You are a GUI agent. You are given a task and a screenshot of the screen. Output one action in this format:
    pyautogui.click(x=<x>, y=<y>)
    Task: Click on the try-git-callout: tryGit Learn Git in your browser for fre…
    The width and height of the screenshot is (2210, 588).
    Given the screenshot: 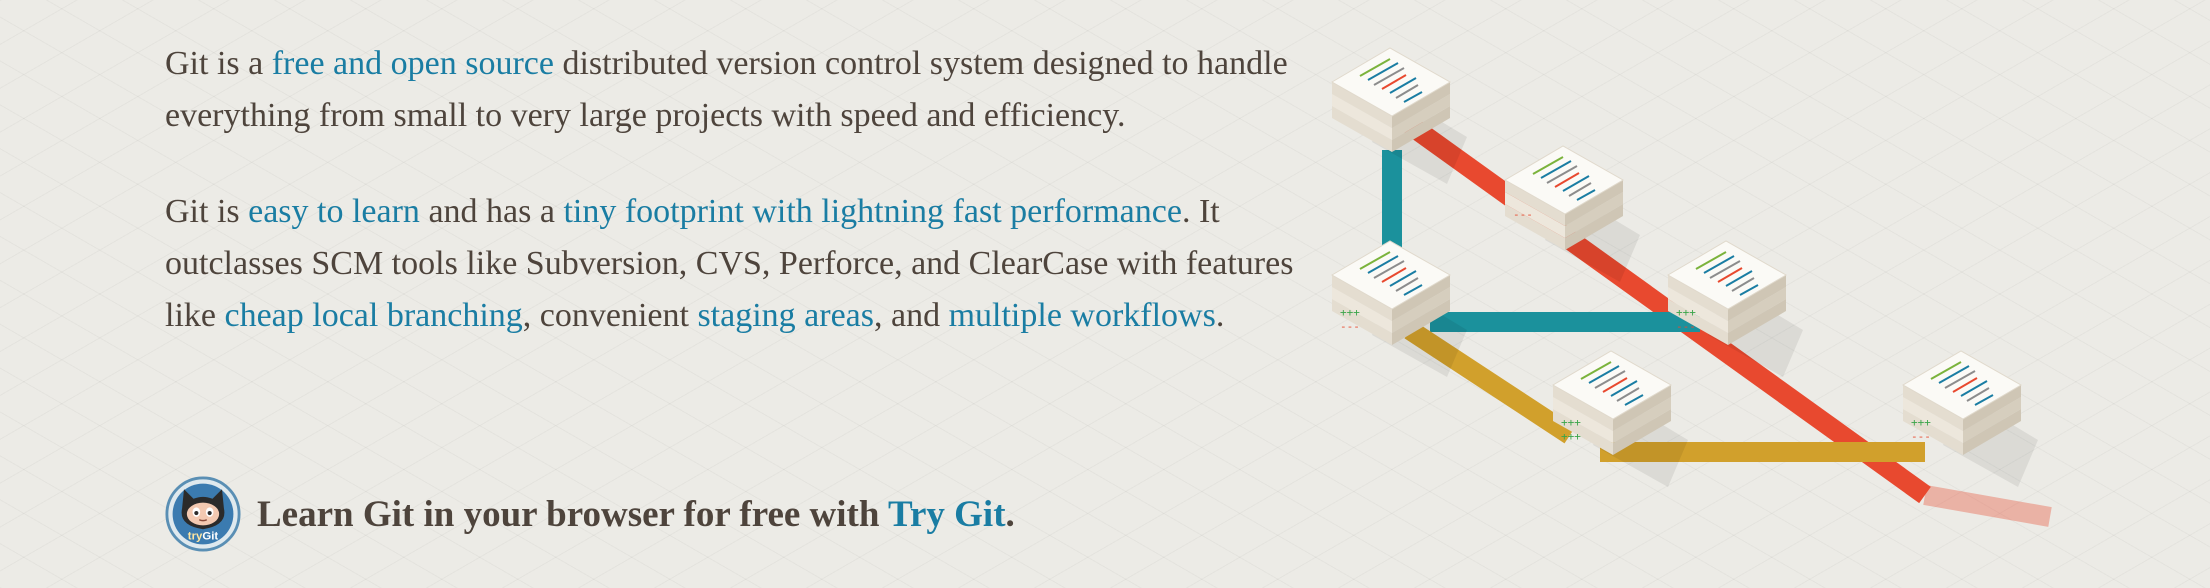 What is the action you would take?
    pyautogui.click(x=590, y=514)
    